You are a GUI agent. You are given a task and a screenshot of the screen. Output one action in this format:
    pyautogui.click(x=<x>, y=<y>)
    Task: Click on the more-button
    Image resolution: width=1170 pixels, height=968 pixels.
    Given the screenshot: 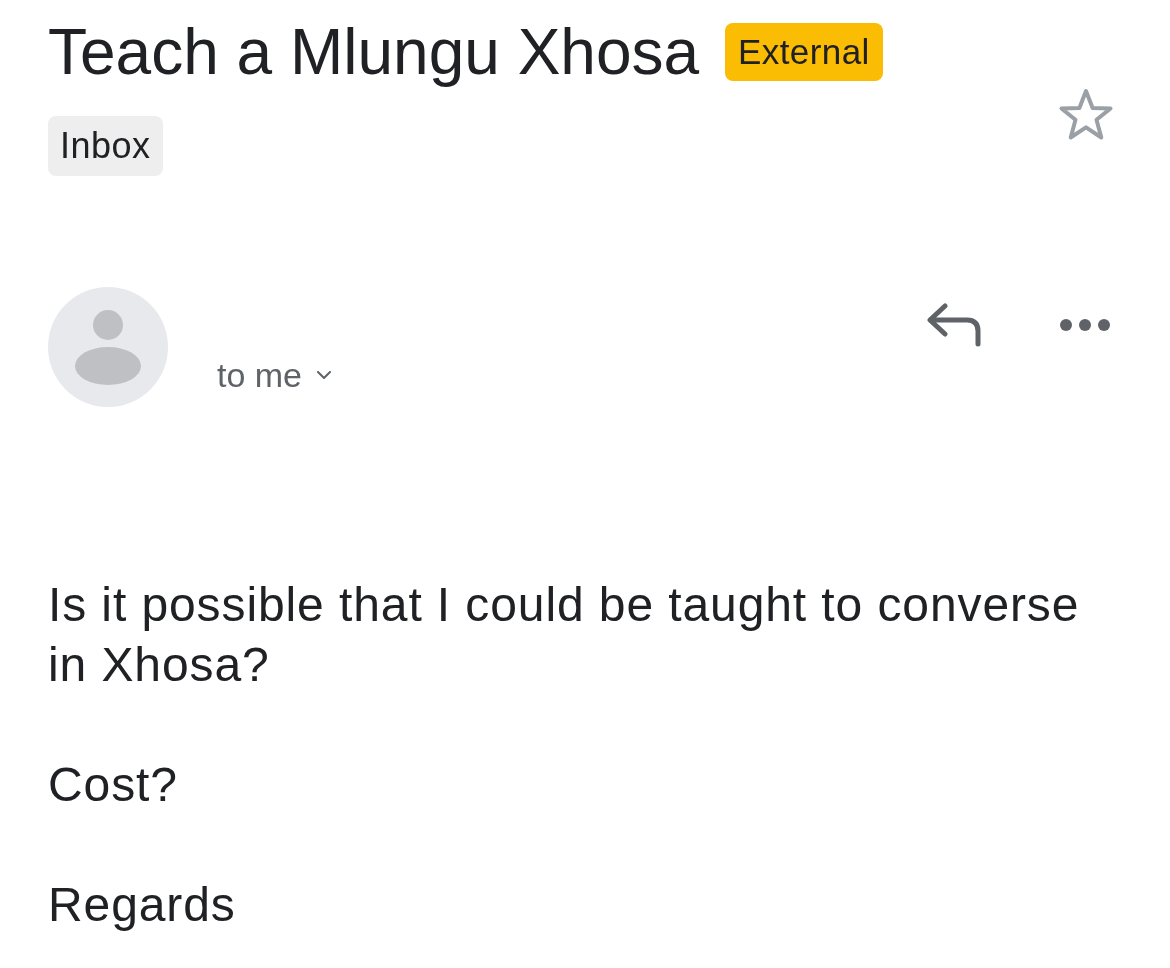 What is the action you would take?
    pyautogui.click(x=1085, y=325)
    